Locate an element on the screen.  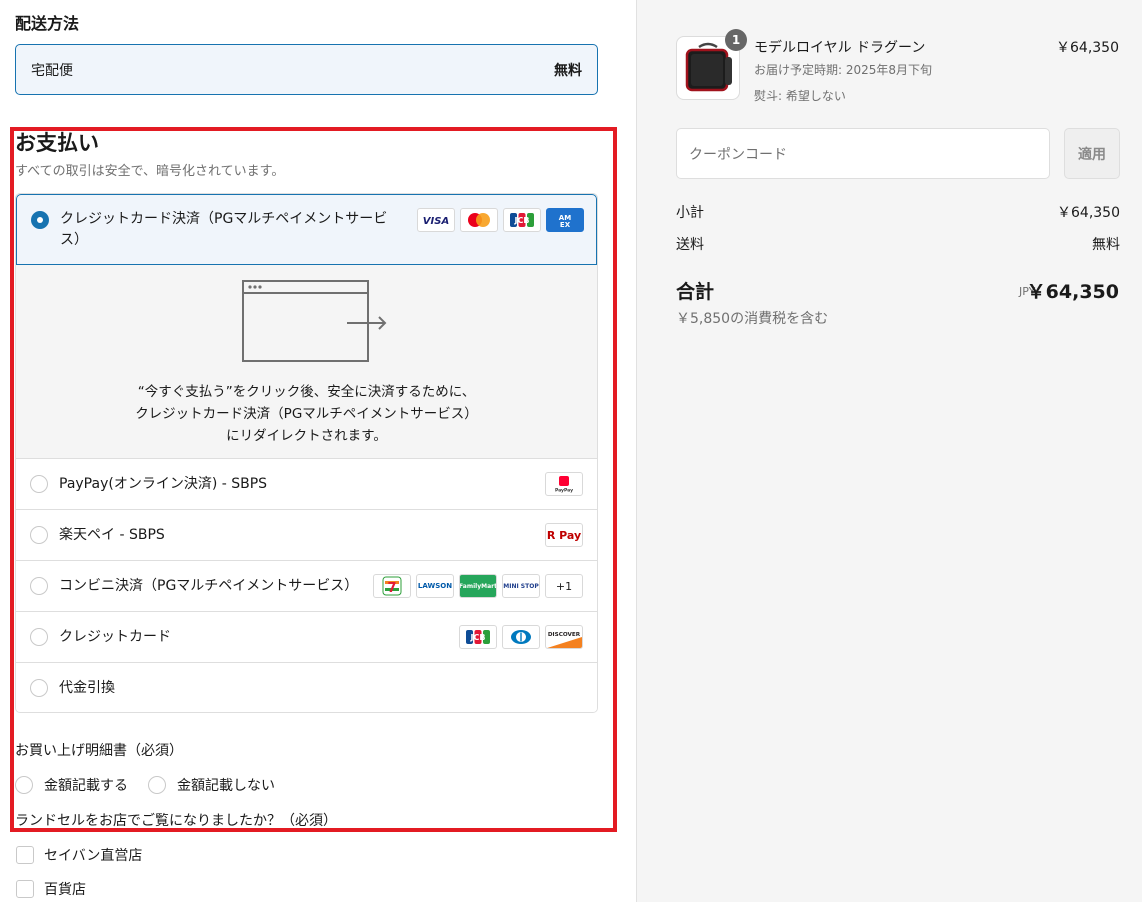
payment-option-label: PayPay(オンライン決済) - SBPS is located at coordinates (163, 484).